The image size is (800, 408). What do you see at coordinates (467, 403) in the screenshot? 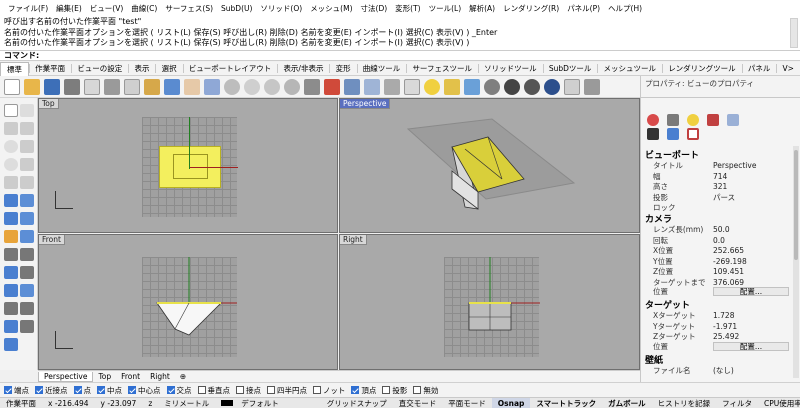
I see `status-planar: 平面モード` at bounding box center [467, 403].